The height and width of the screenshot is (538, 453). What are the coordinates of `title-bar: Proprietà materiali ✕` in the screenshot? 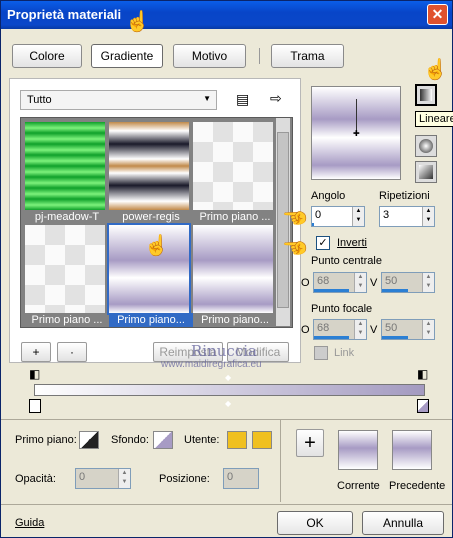 It's located at (226, 15).